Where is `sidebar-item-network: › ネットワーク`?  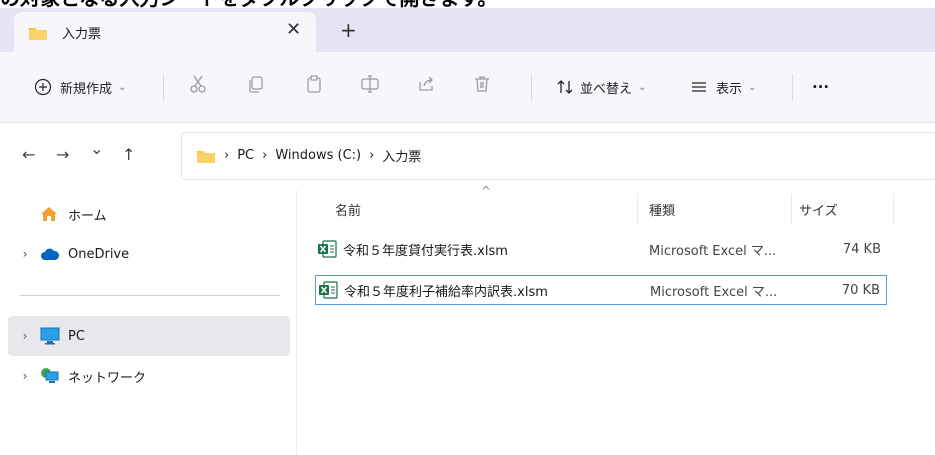
sidebar-item-network: › ネットワーク is located at coordinates (149, 376).